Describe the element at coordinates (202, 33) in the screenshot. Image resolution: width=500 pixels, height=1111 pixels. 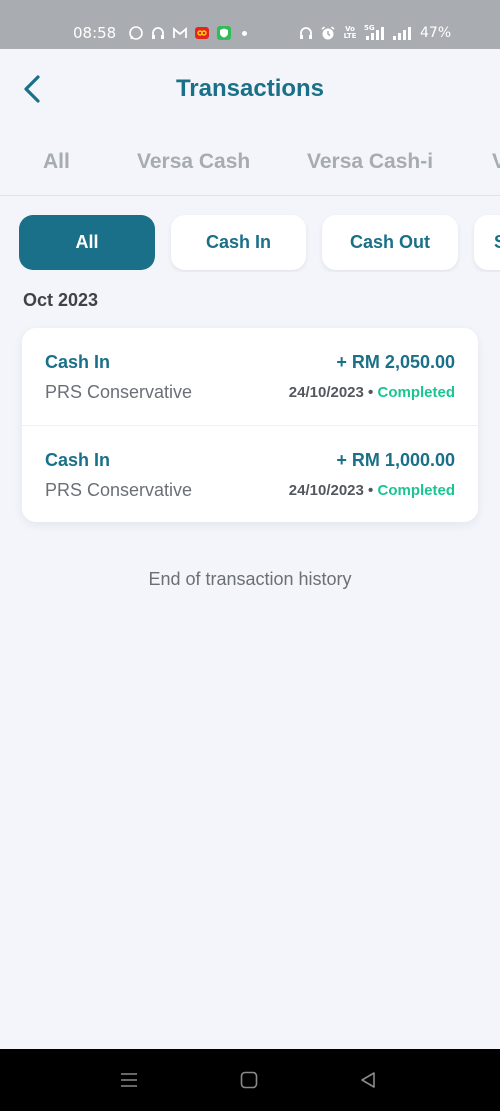
I see `app-badge-icon` at that location.